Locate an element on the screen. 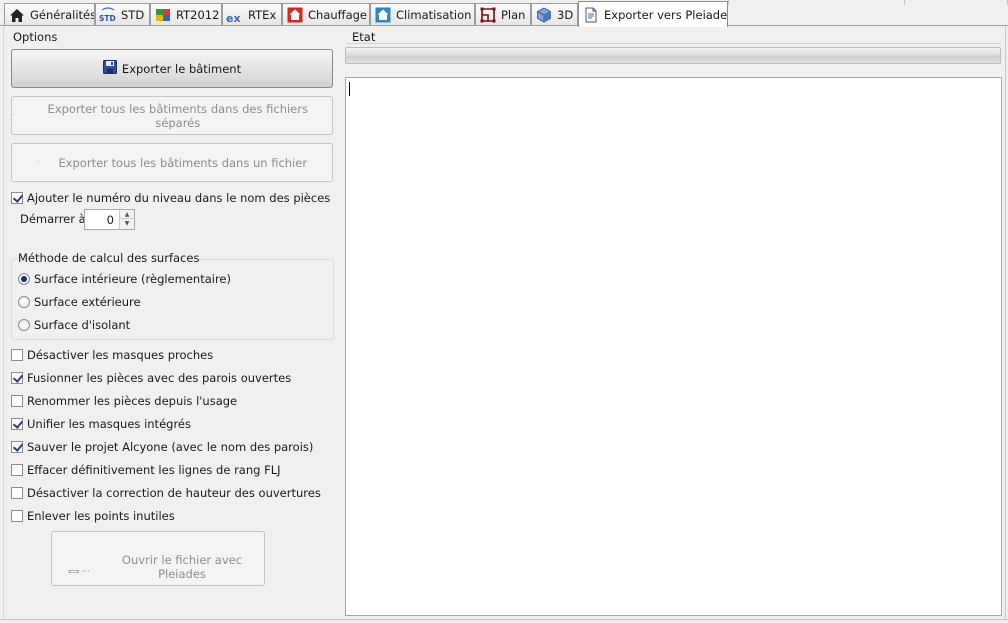 The image size is (1008, 623). start-at-spinbox: 0 ▲ ▼ is located at coordinates (109, 219).